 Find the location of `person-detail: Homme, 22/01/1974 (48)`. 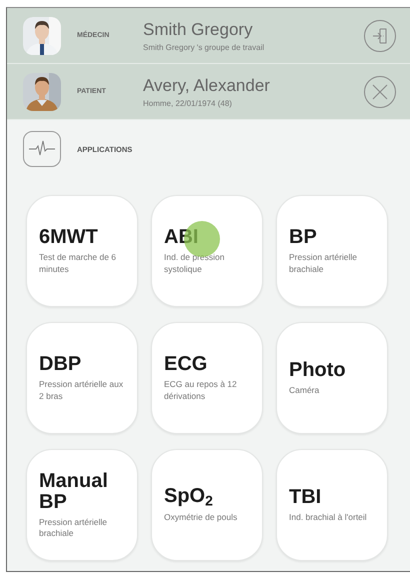

person-detail: Homme, 22/01/1974 (48) is located at coordinates (188, 103).